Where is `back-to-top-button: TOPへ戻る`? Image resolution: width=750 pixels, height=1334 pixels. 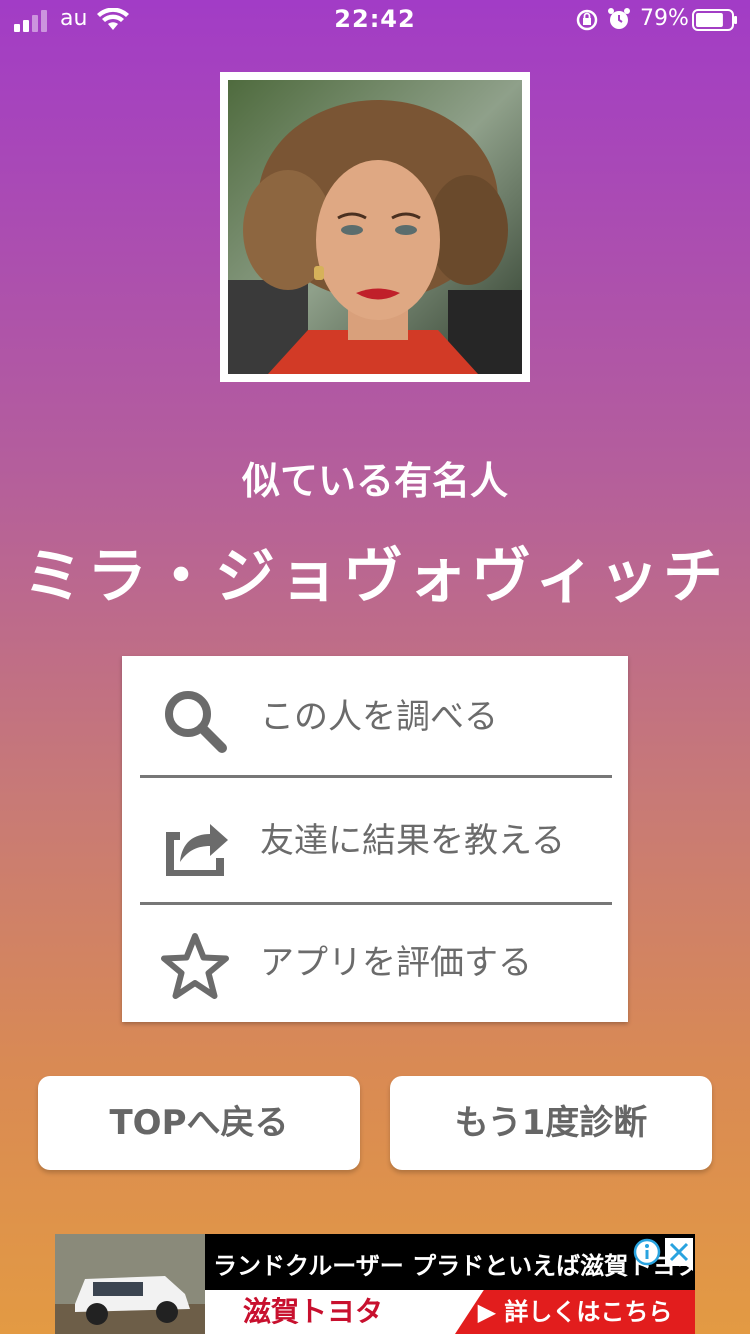
back-to-top-button: TOPへ戻る is located at coordinates (199, 1123).